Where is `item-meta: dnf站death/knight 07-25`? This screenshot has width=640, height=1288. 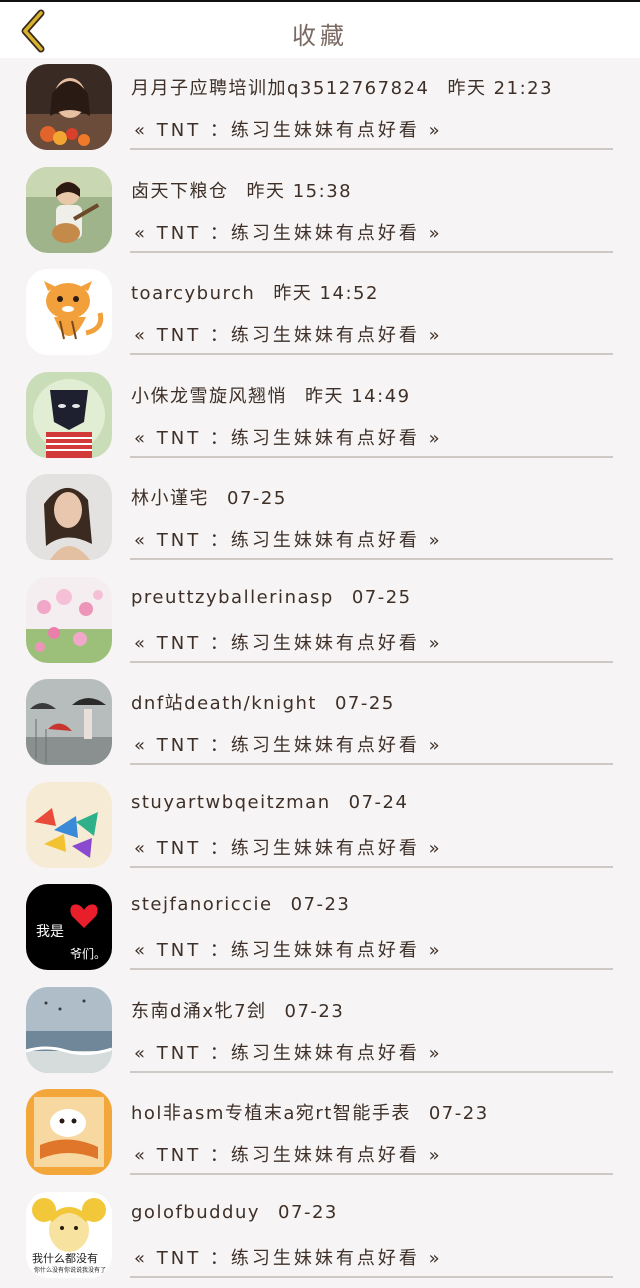 item-meta: dnf站death/knight 07-25 is located at coordinates (263, 702).